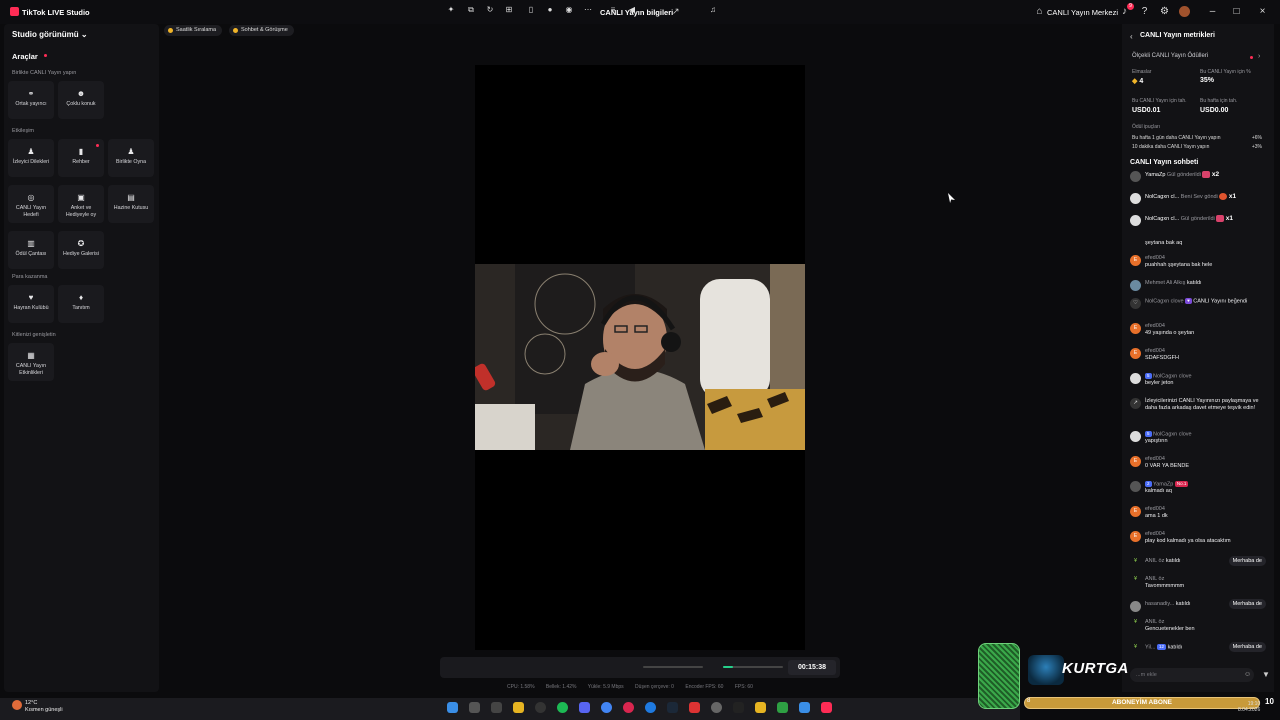 This screenshot has width=1280, height=720. What do you see at coordinates (672, 707) in the screenshot?
I see `steam-icon` at bounding box center [672, 707].